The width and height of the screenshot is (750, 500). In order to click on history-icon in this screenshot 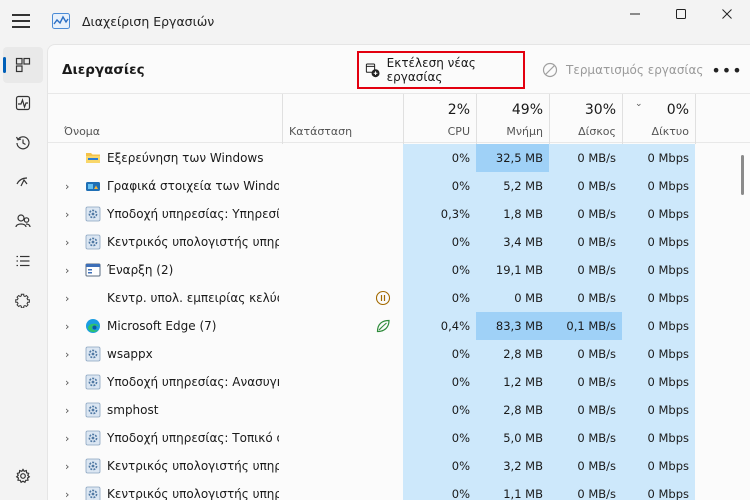, I will do `click(22, 143)`.